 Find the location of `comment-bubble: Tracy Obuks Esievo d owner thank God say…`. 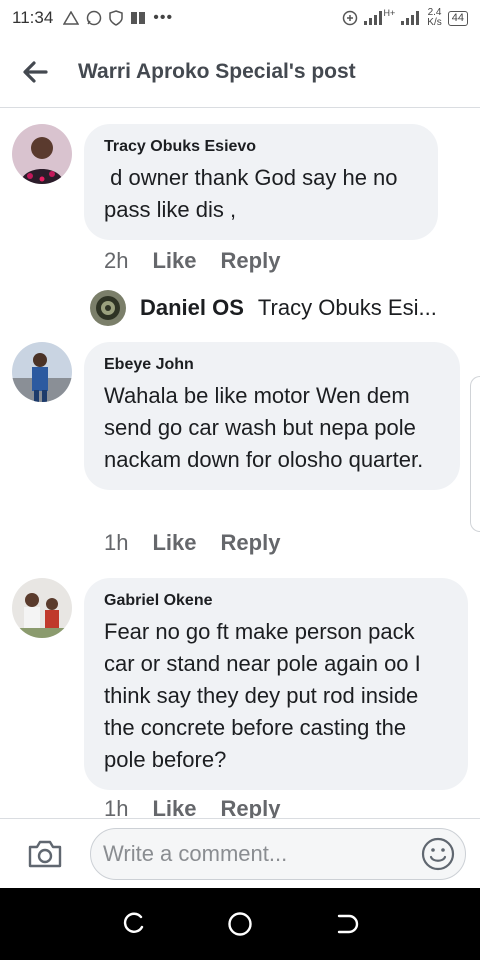

comment-bubble: Tracy Obuks Esievo d owner thank God say… is located at coordinates (261, 182).